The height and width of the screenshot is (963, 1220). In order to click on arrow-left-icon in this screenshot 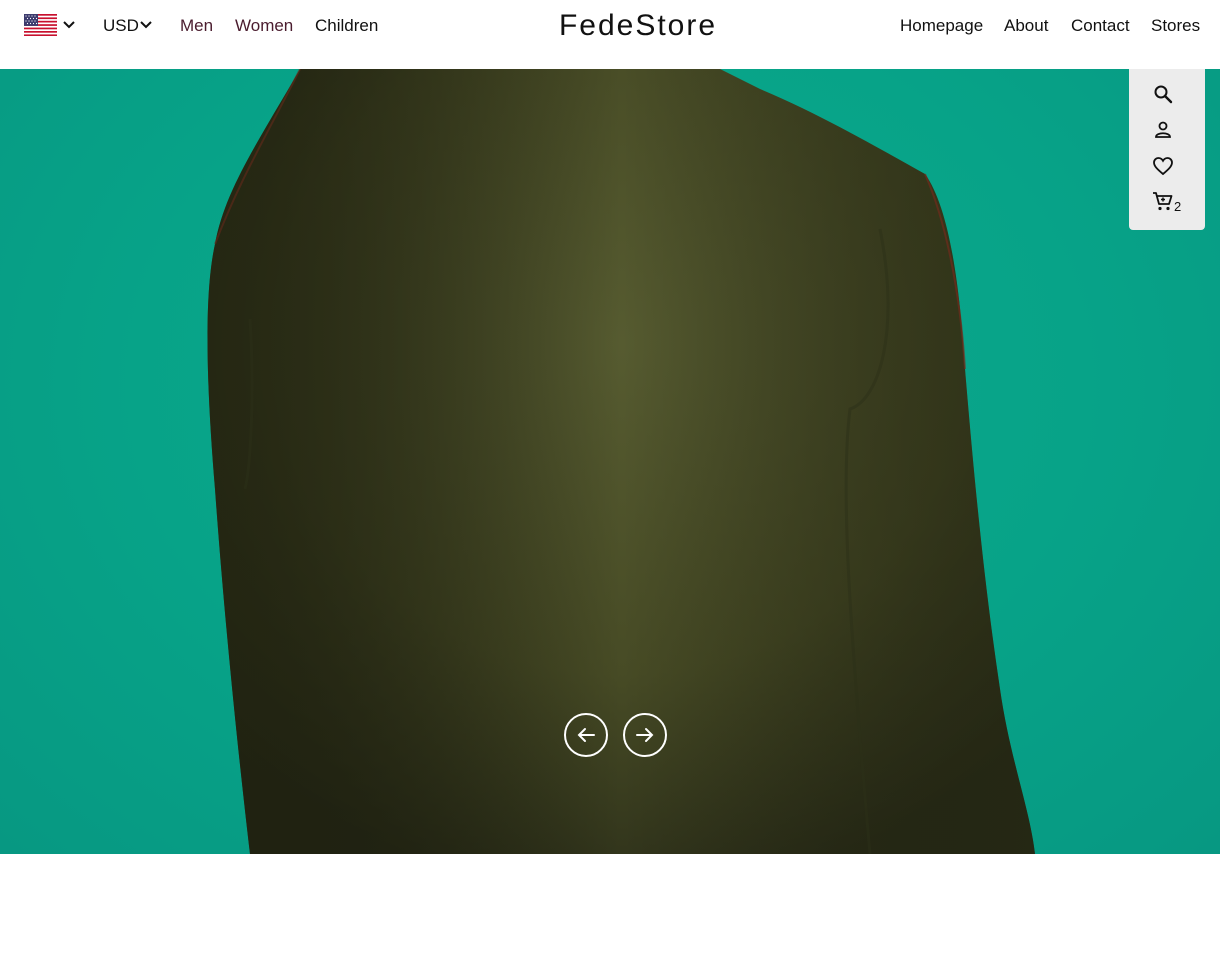, I will do `click(586, 735)`.